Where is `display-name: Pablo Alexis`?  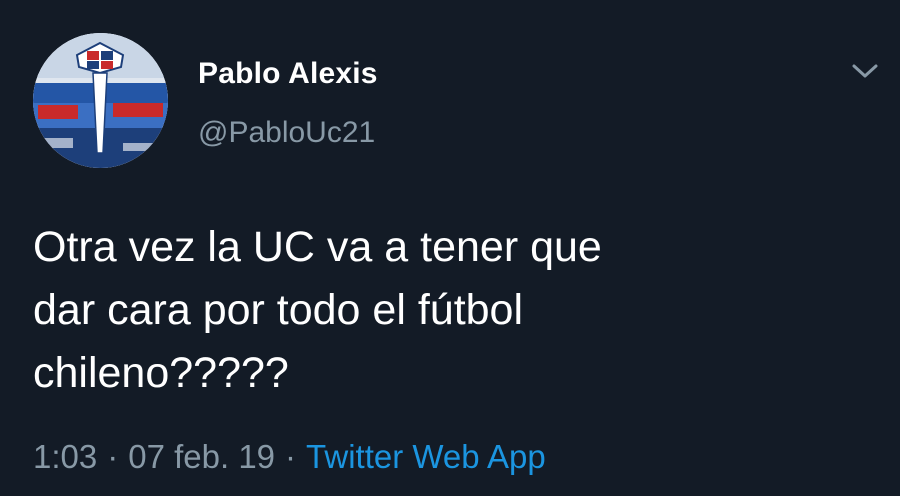
display-name: Pablo Alexis is located at coordinates (288, 74).